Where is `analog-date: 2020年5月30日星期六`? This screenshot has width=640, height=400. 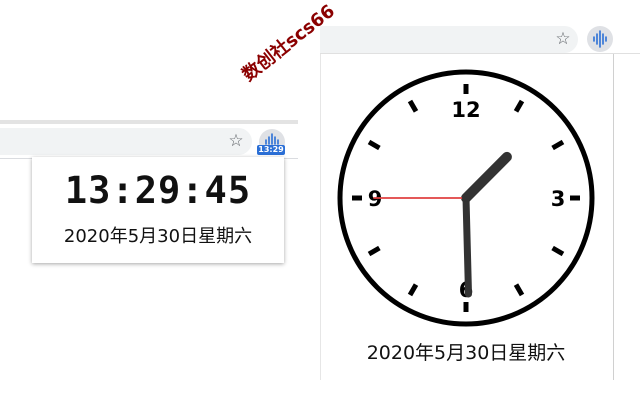 analog-date: 2020年5月30日星期六 is located at coordinates (466, 353).